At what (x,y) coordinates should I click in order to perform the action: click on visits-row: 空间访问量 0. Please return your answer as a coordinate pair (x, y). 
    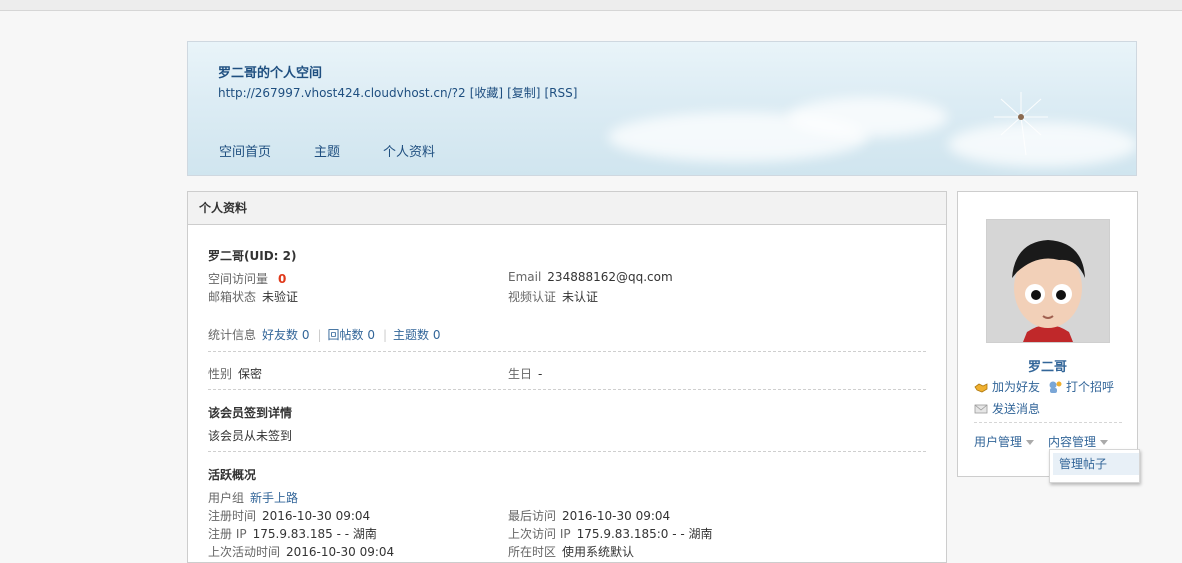
    Looking at the image, I should click on (247, 278).